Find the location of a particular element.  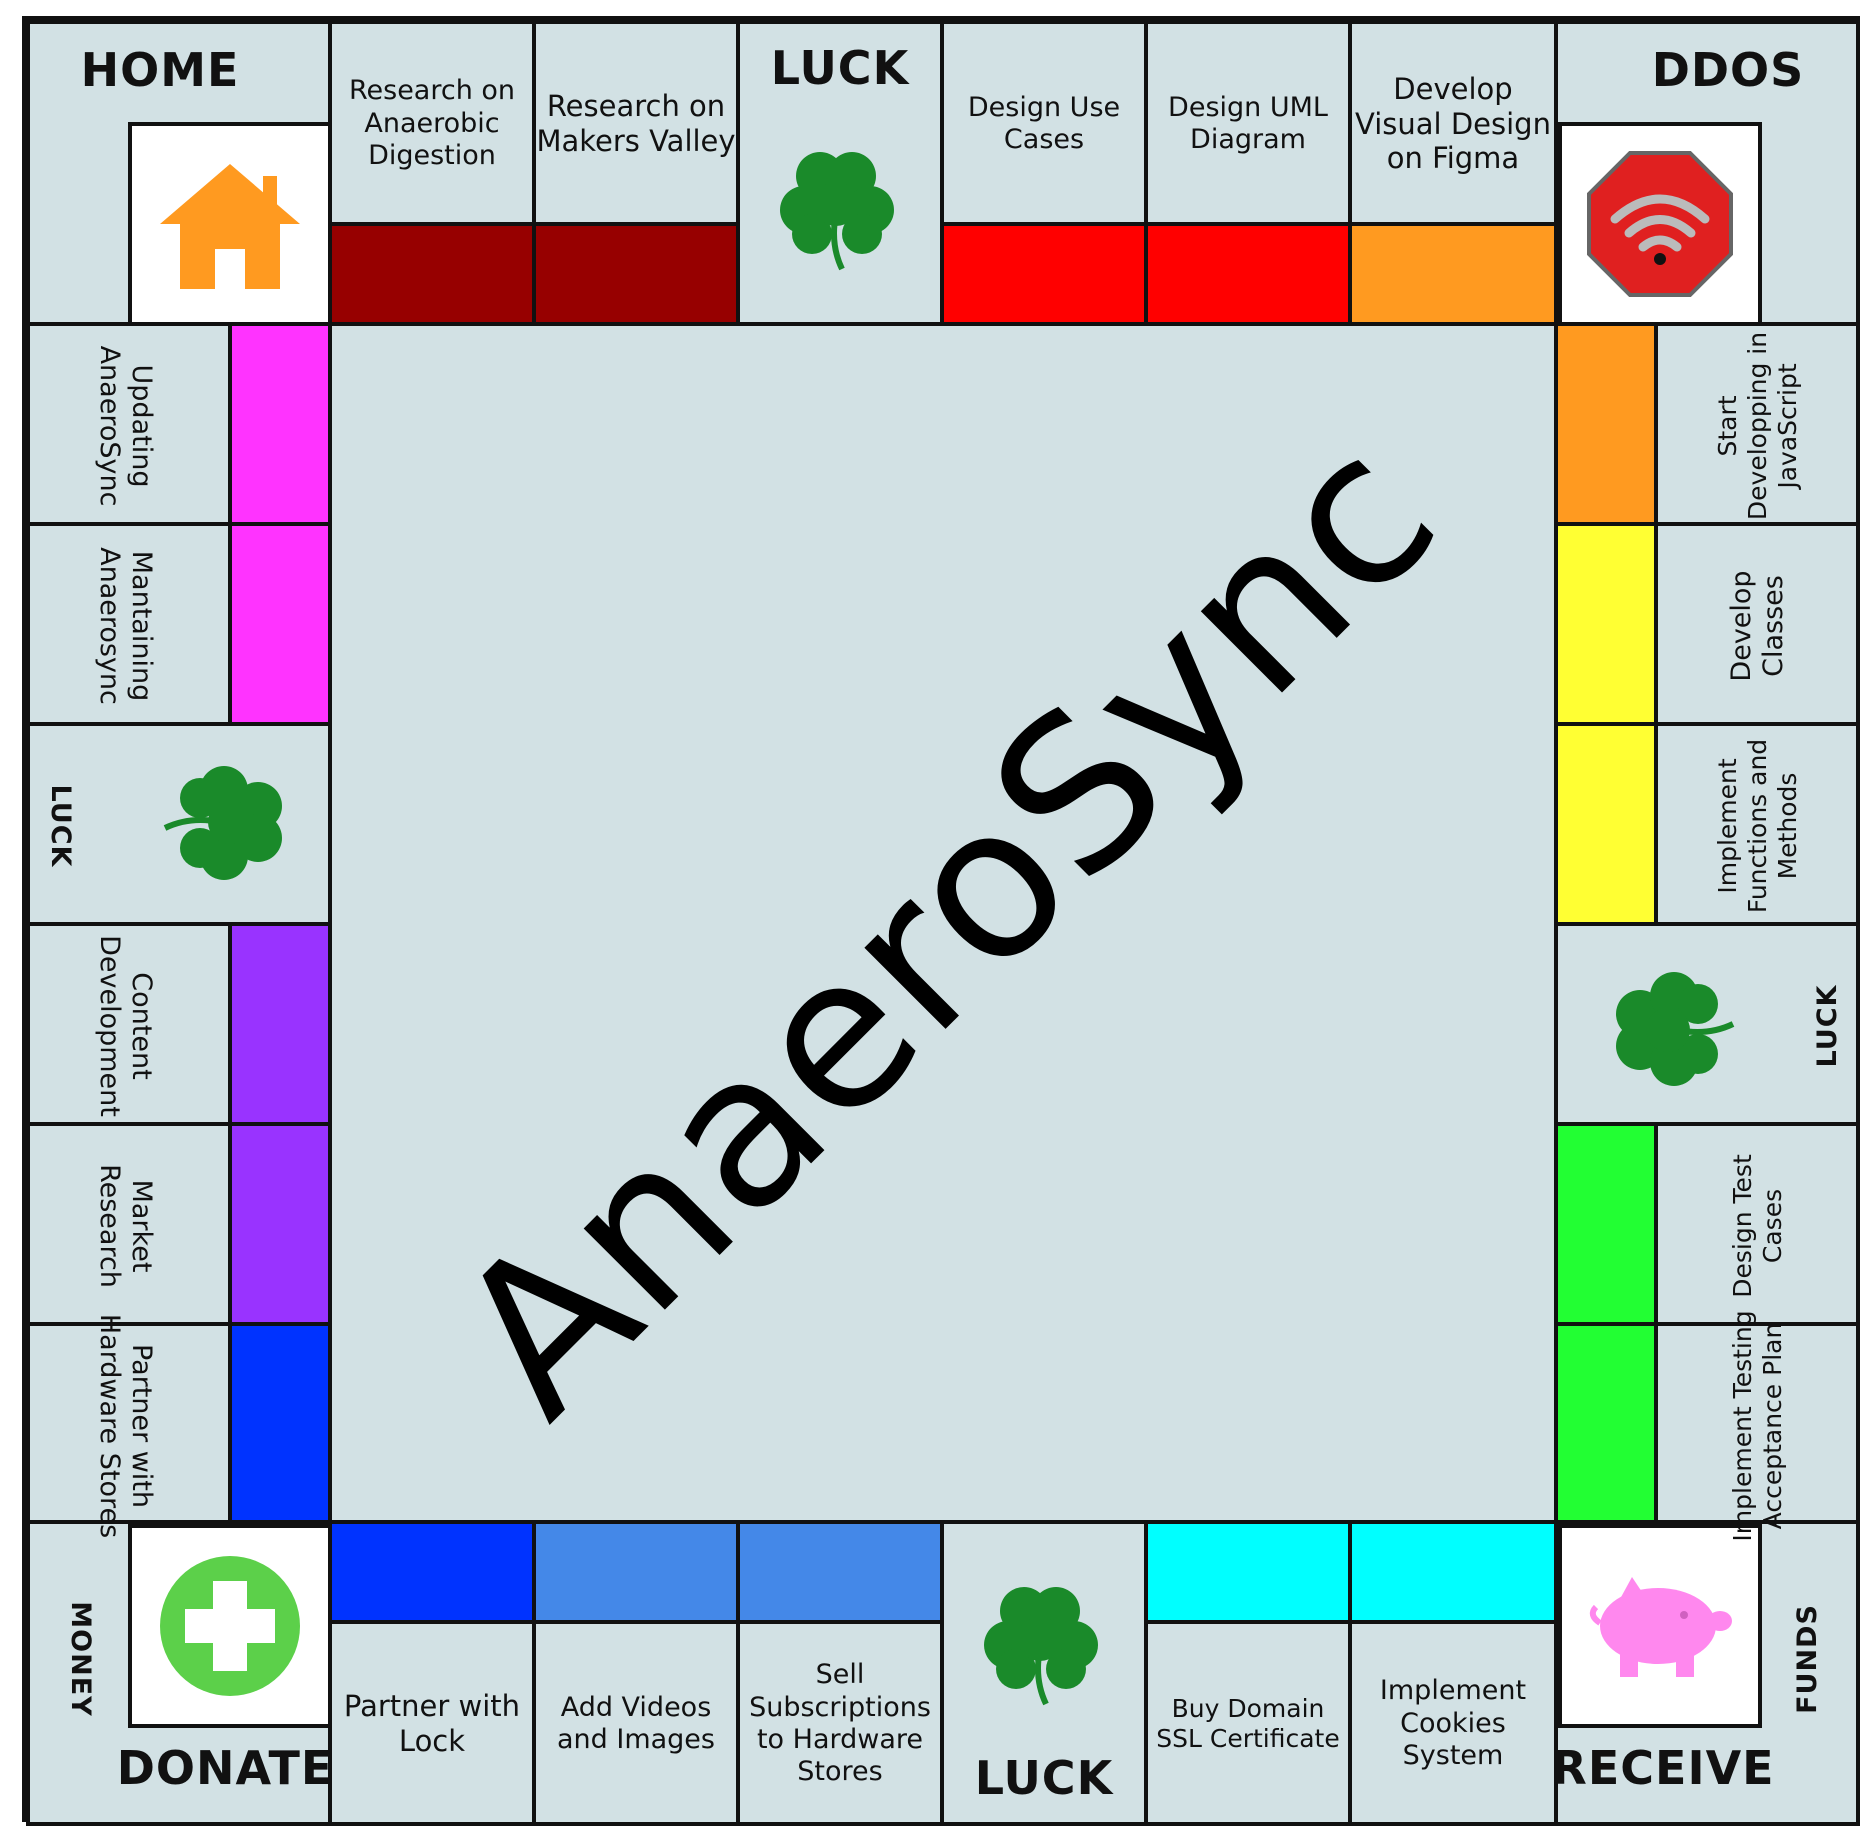

space-label: Partner with Hardware Stores is located at coordinates (126, 1426).